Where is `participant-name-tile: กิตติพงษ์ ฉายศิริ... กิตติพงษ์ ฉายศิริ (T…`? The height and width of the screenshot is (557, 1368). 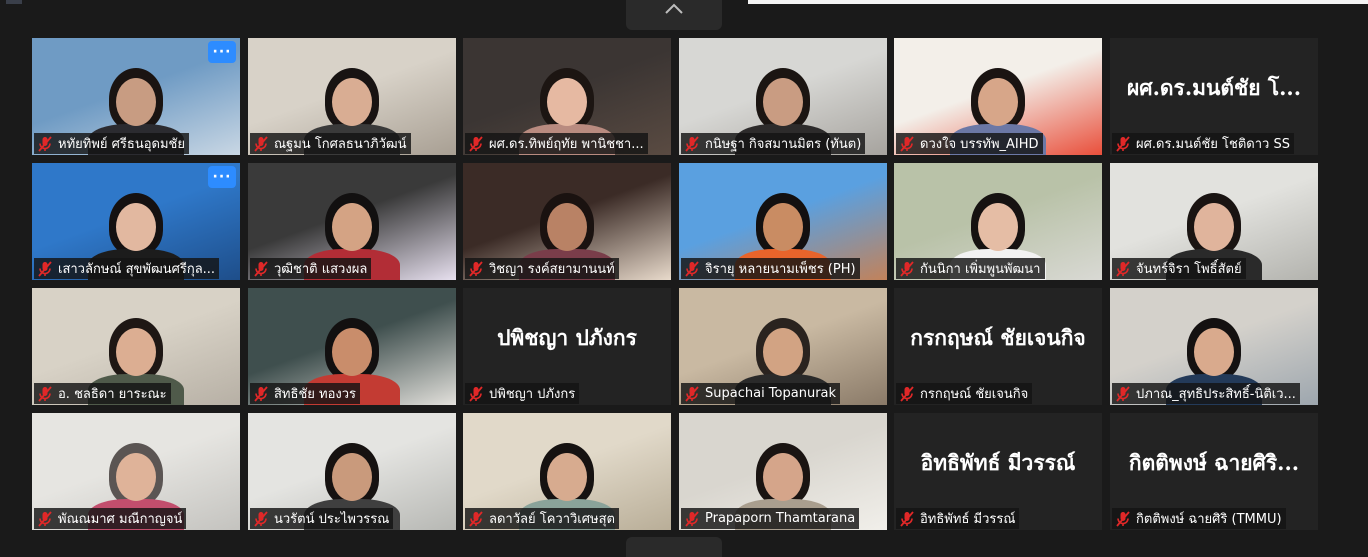
participant-name-tile: กิตติพงษ์ ฉายศิริ... กิตติพงษ์ ฉายศิริ (T… is located at coordinates (1214, 471).